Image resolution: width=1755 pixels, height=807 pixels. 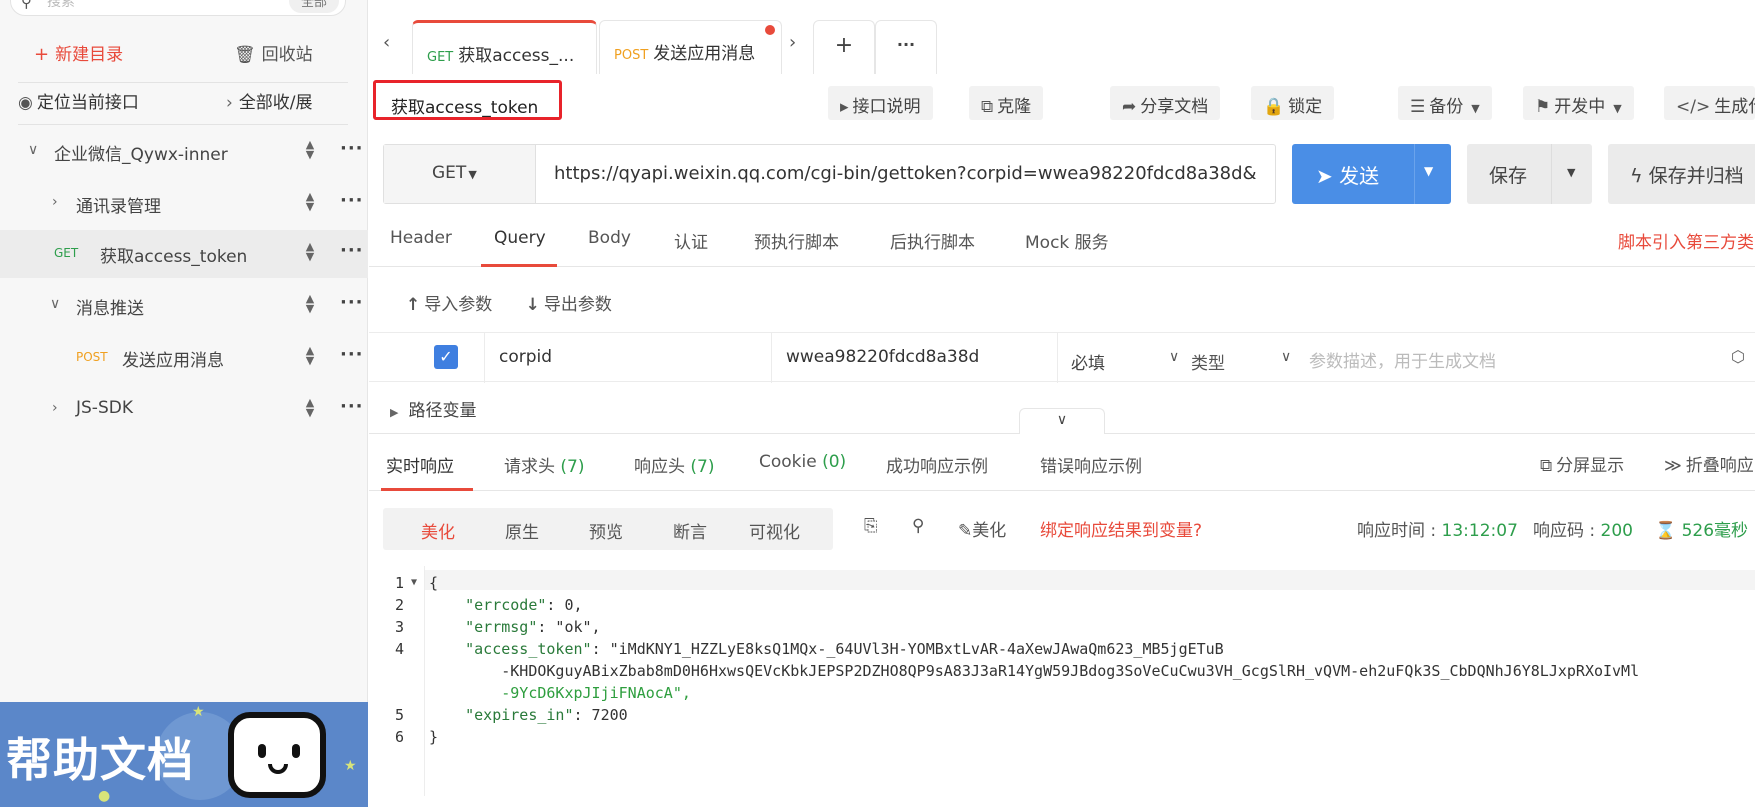 I want to click on tab-post-script: 后执行脚本, so click(x=932, y=240).